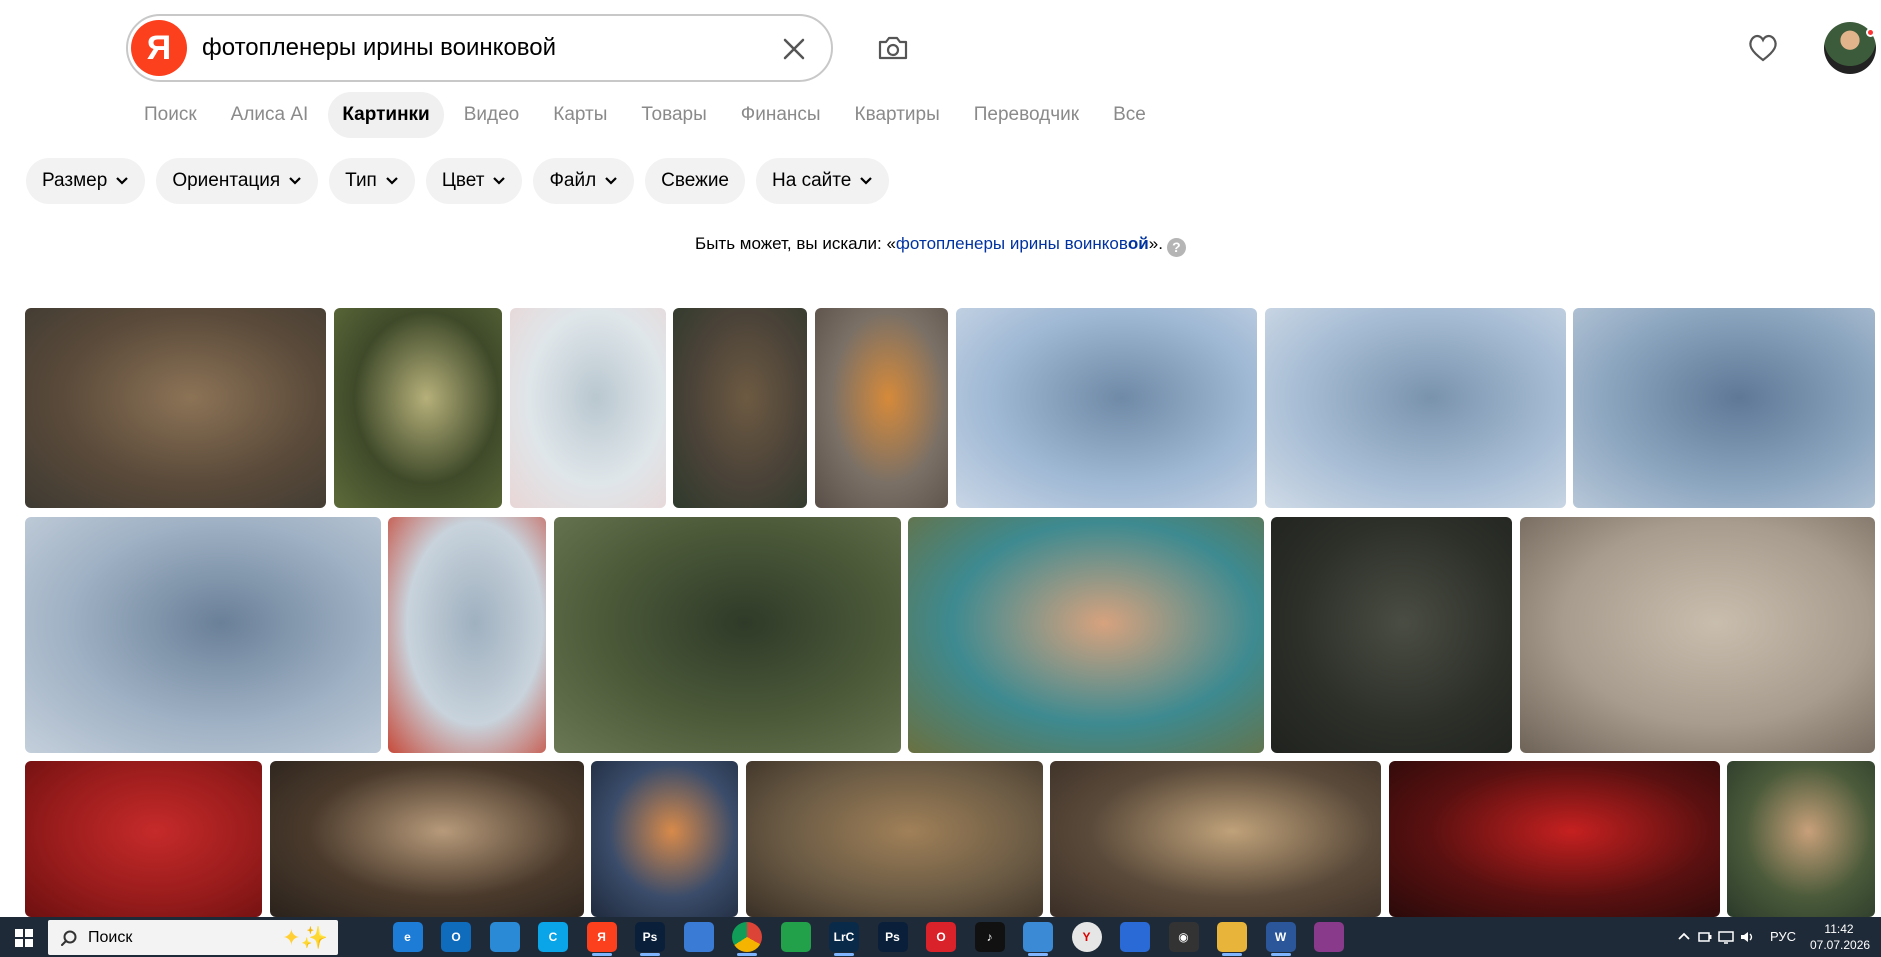 The width and height of the screenshot is (1881, 957). Describe the element at coordinates (1038, 937) in the screenshot. I see `taskbar-app-remote-app-icon` at that location.